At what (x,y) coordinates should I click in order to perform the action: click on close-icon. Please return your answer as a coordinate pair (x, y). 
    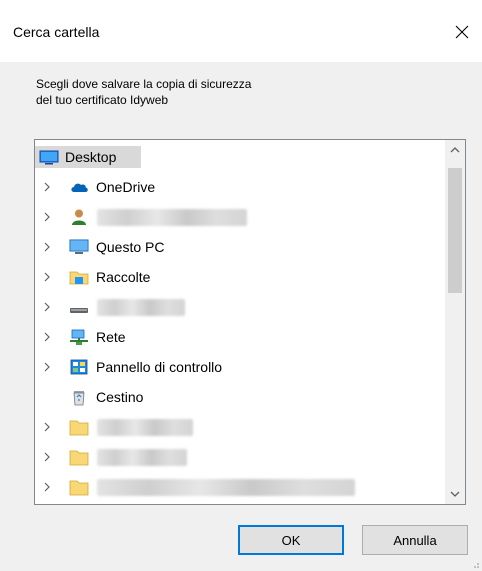
    Looking at the image, I should click on (462, 32).